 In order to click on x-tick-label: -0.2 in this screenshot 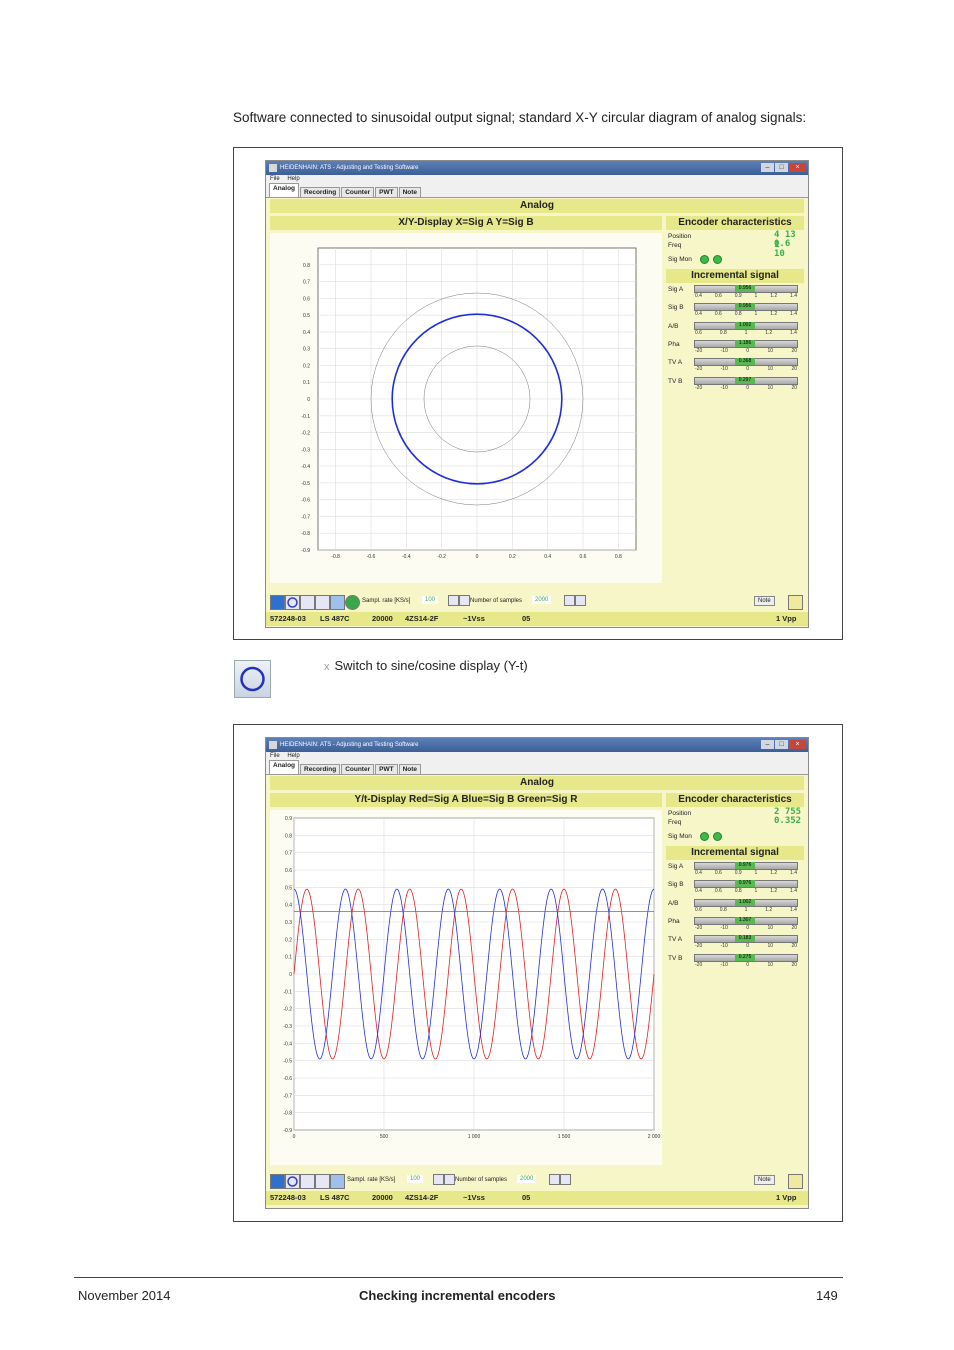, I will do `click(441, 557)`.